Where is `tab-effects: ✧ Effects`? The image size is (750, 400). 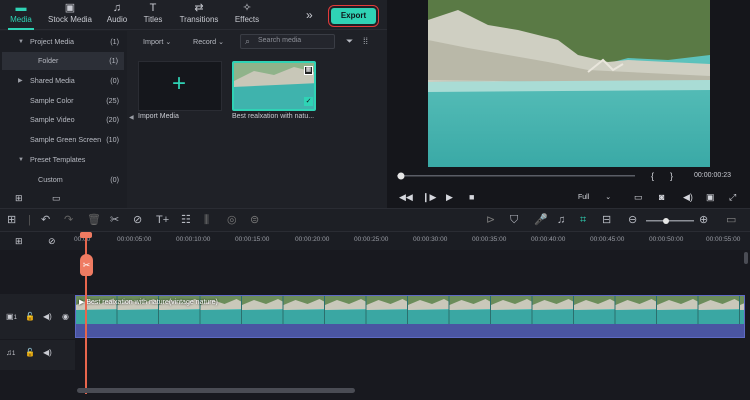 tab-effects: ✧ Effects is located at coordinates (247, 15).